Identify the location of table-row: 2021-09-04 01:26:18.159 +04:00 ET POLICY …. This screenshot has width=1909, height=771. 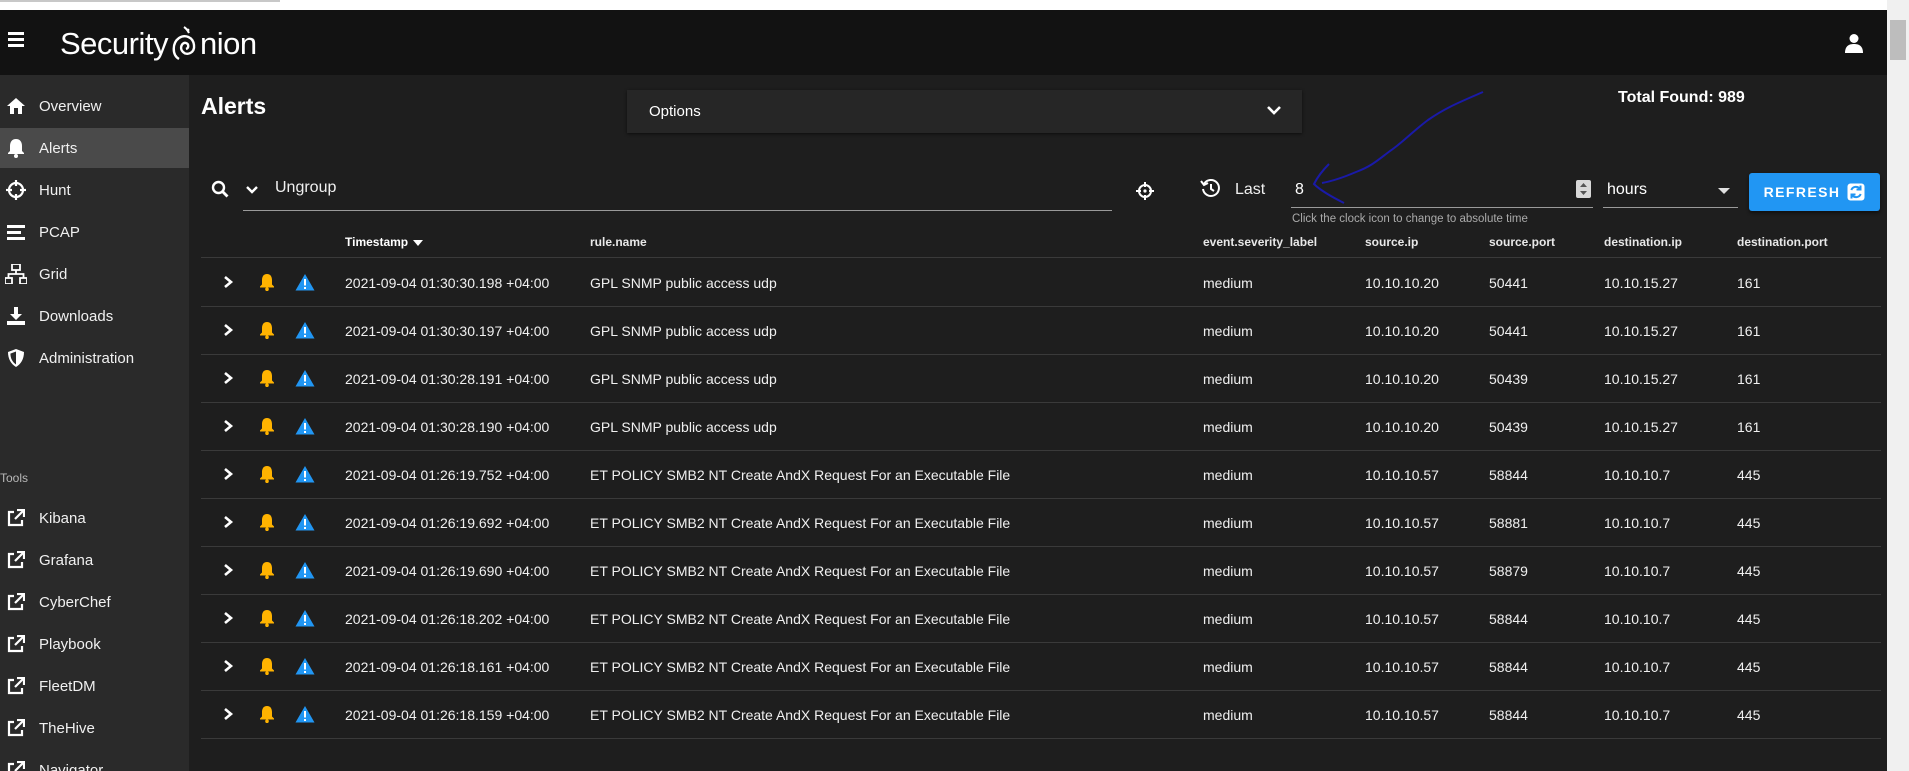
(1041, 715).